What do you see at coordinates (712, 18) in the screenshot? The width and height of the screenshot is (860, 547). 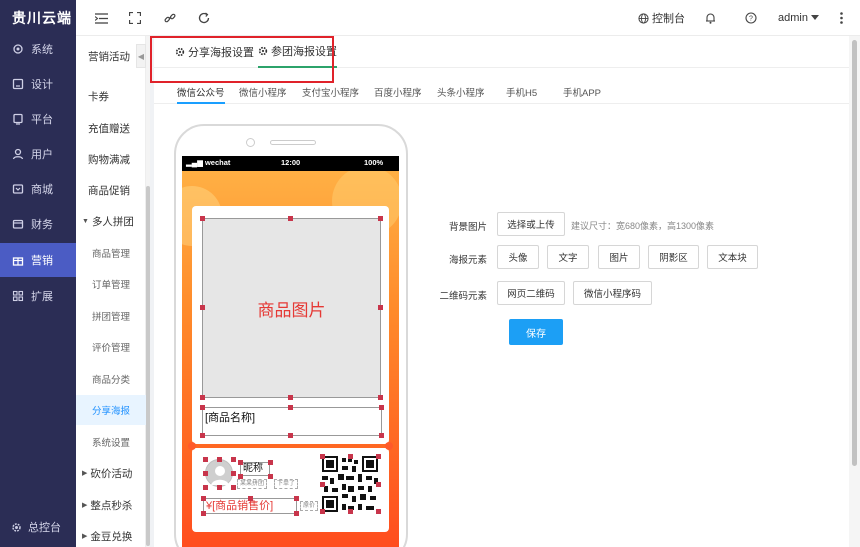 I see `bell-icon` at bounding box center [712, 18].